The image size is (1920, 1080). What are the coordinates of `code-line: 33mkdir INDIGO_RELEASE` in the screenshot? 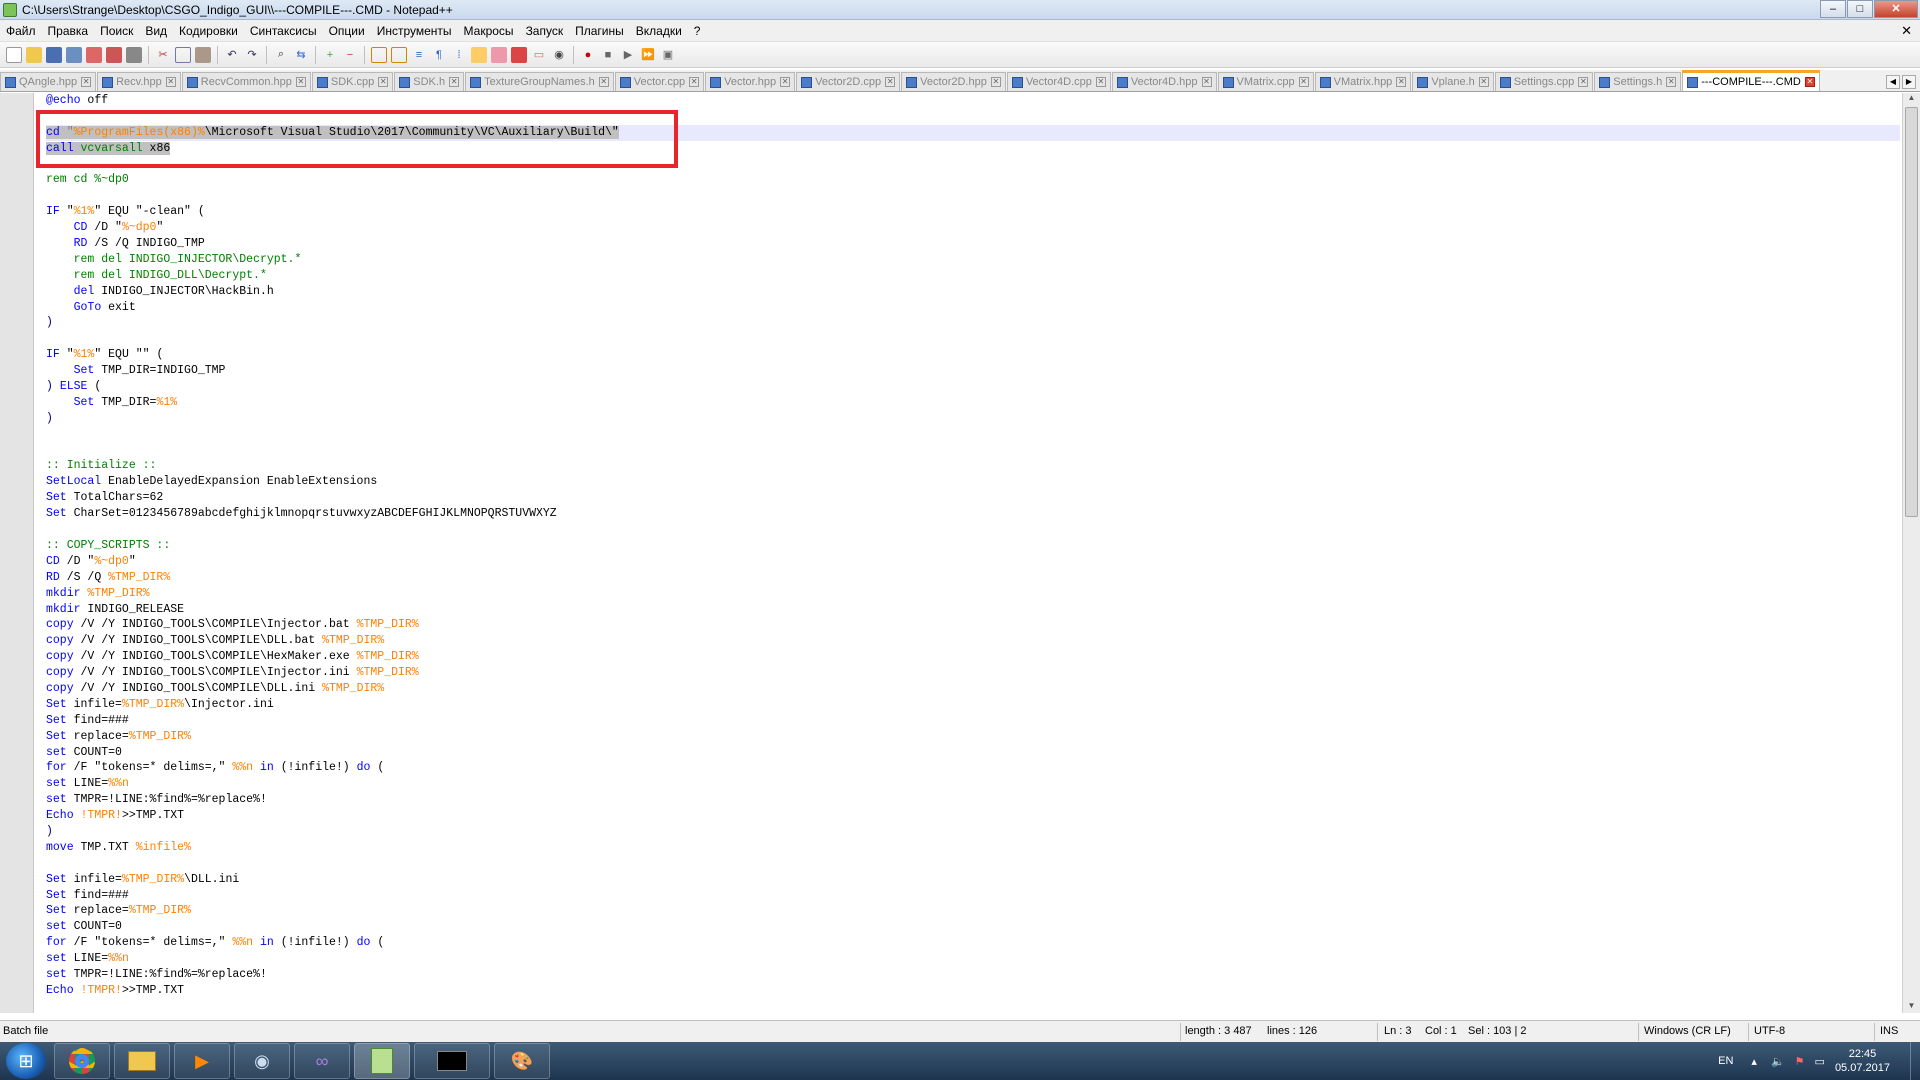 It's located at (973, 610).